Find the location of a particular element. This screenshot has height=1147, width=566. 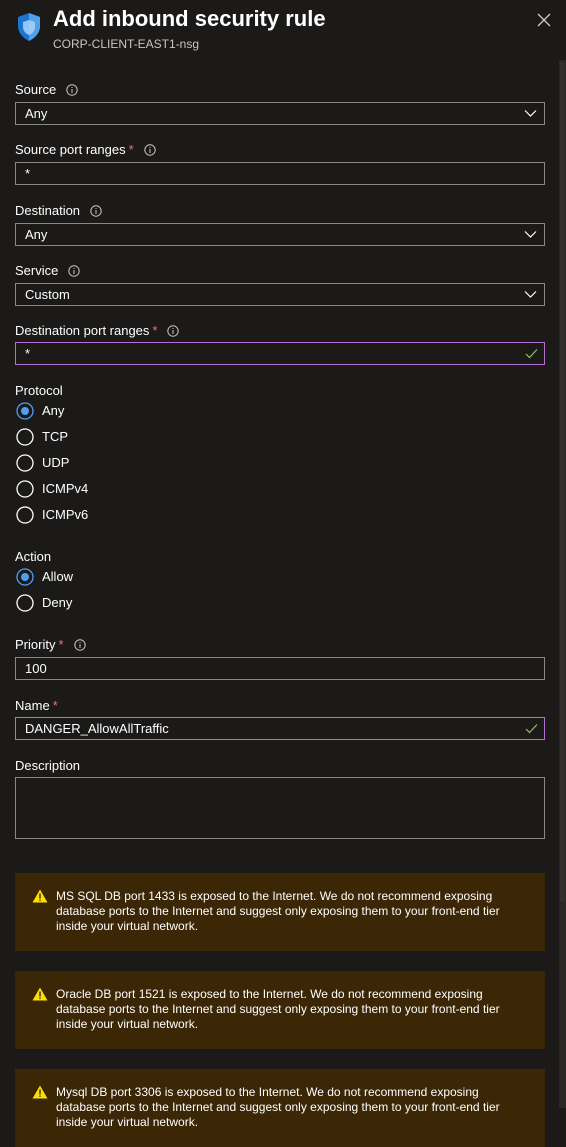

action-radio-deny is located at coordinates (25, 603).